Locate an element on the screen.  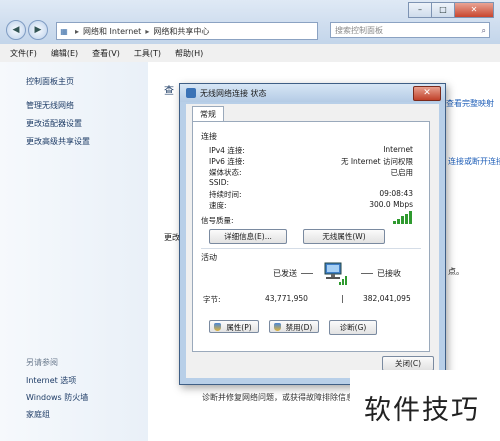
menu-file: 文件(F) is located at coordinates (23, 53).